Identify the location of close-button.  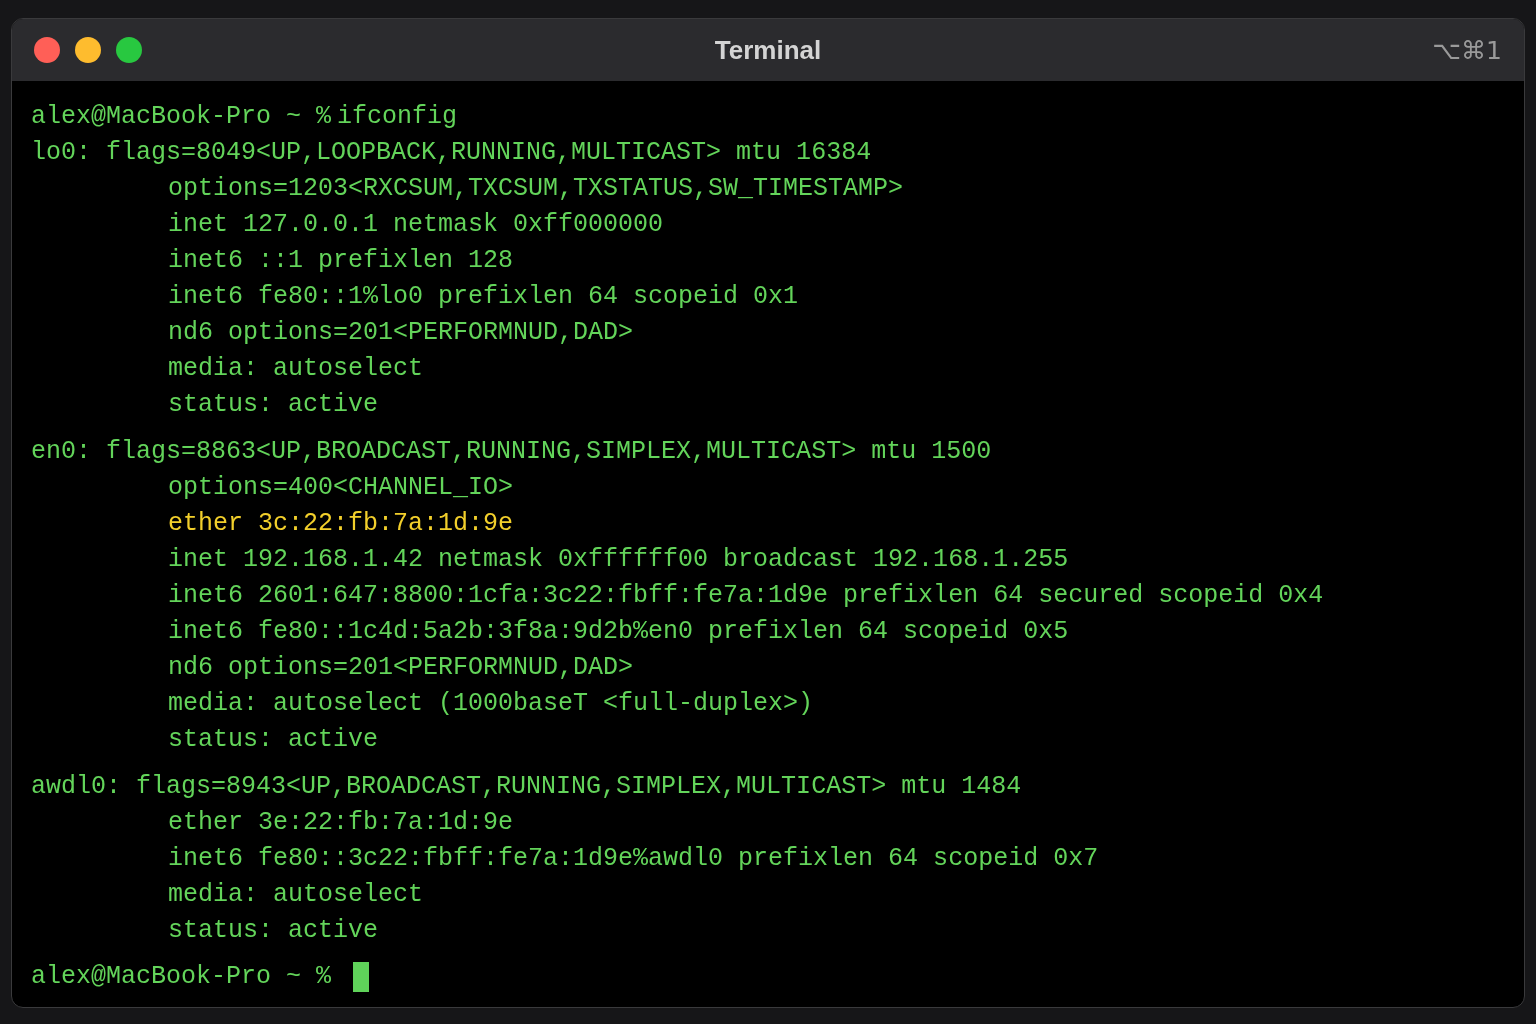
(47, 50).